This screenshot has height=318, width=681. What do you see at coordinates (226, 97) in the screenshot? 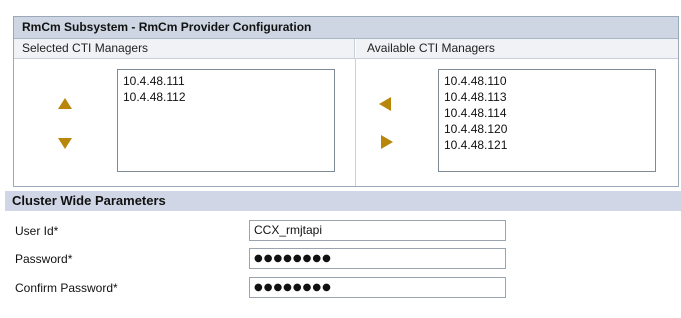
I see `list-item: 10.4.48.112` at bounding box center [226, 97].